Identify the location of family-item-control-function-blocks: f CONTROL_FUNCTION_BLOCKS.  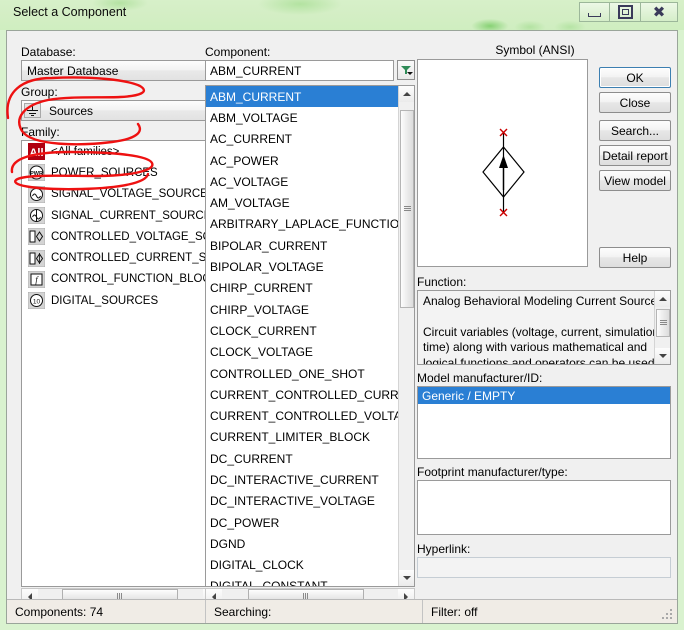
(120, 279).